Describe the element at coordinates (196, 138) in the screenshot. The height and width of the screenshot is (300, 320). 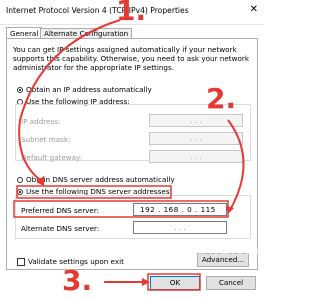
I see `subnet-mask-field: . . .` at that location.